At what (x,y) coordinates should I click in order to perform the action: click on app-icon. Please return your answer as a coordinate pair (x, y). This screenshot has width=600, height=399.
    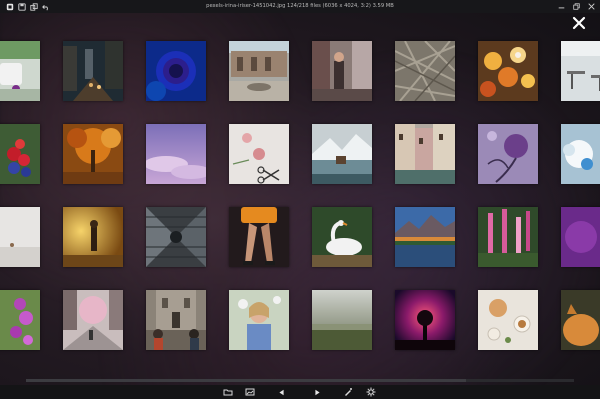
    Looking at the image, I should click on (9, 6).